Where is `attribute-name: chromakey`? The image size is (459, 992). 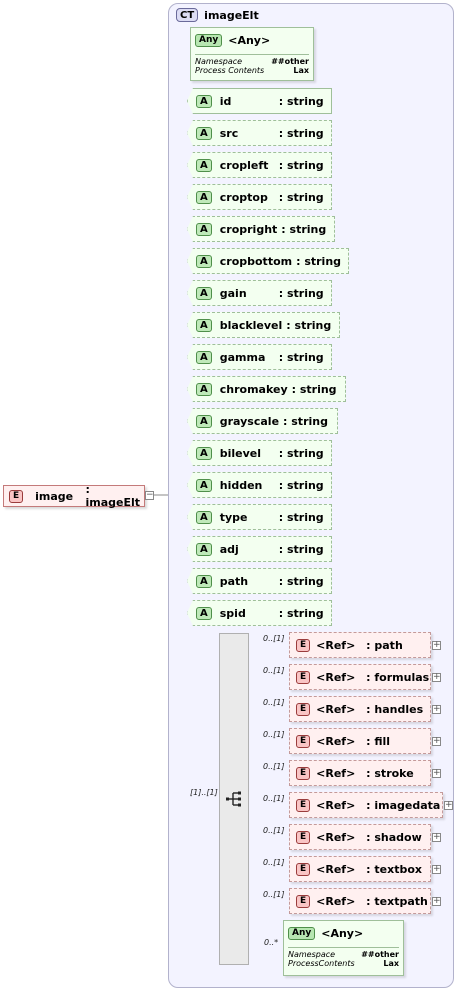 attribute-name: chromakey is located at coordinates (253, 389).